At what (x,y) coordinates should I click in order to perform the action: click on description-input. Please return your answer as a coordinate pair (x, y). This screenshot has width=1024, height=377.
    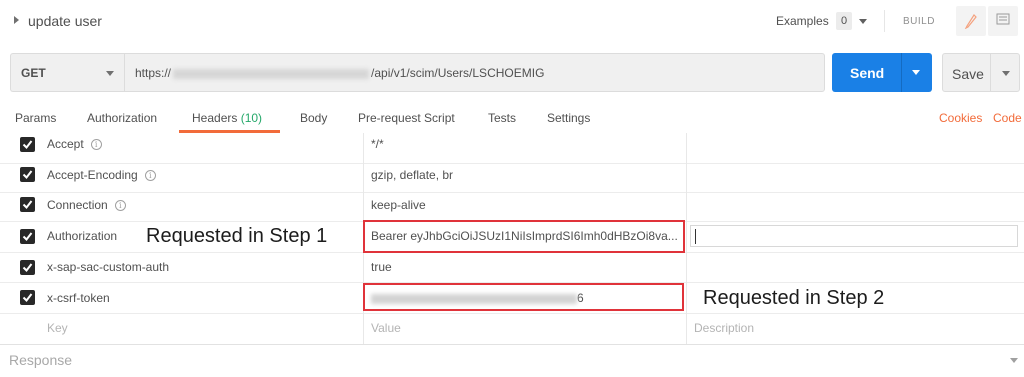
    Looking at the image, I should click on (854, 236).